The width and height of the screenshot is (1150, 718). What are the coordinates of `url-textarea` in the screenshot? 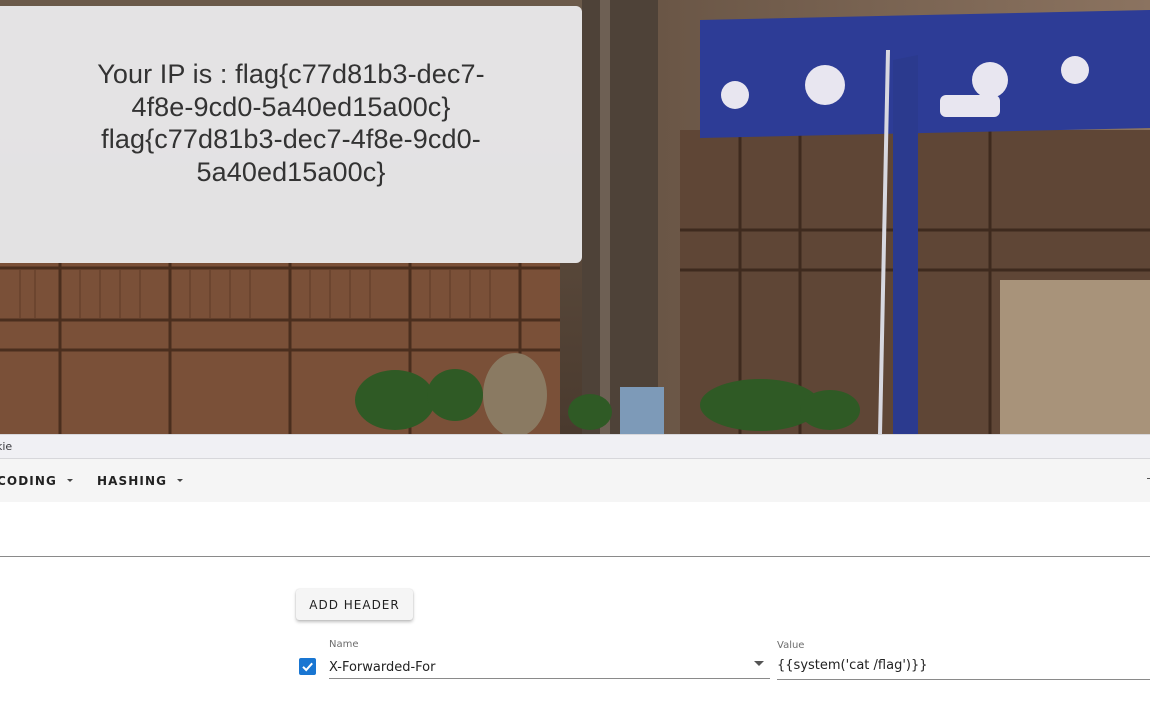 It's located at (575, 529).